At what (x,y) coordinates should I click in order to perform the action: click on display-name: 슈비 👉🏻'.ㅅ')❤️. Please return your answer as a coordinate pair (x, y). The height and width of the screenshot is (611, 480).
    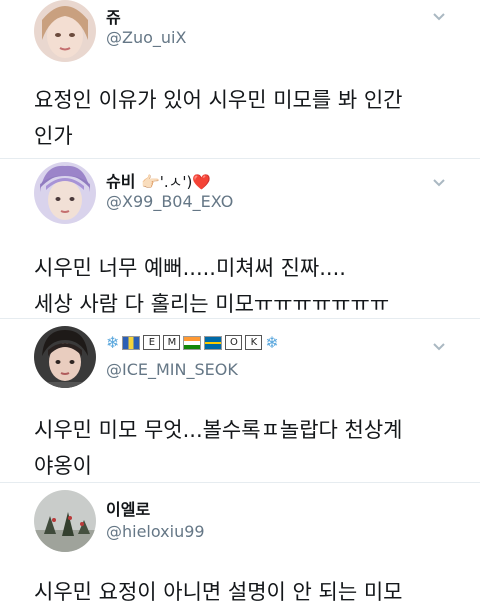
    Looking at the image, I should click on (158, 180).